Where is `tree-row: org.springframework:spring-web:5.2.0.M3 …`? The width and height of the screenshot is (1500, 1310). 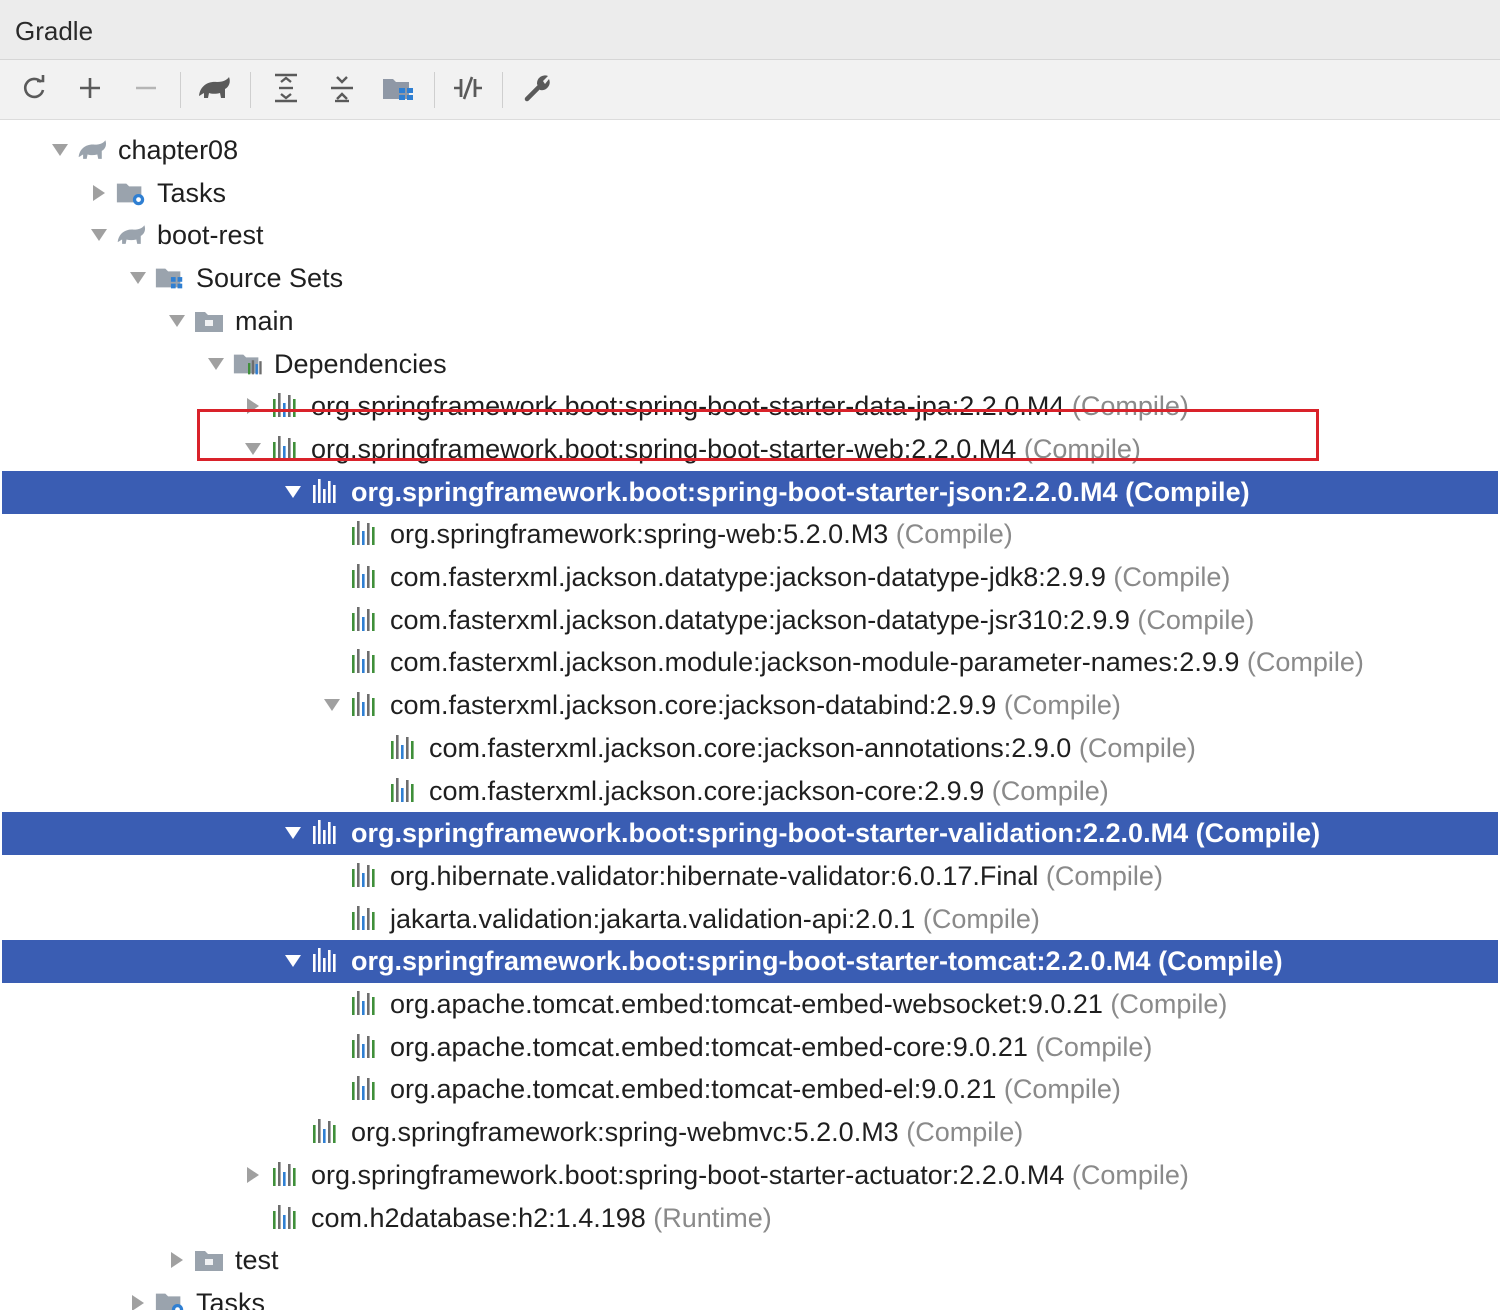
tree-row: org.springframework:spring-web:5.2.0.M3 … is located at coordinates (750, 534).